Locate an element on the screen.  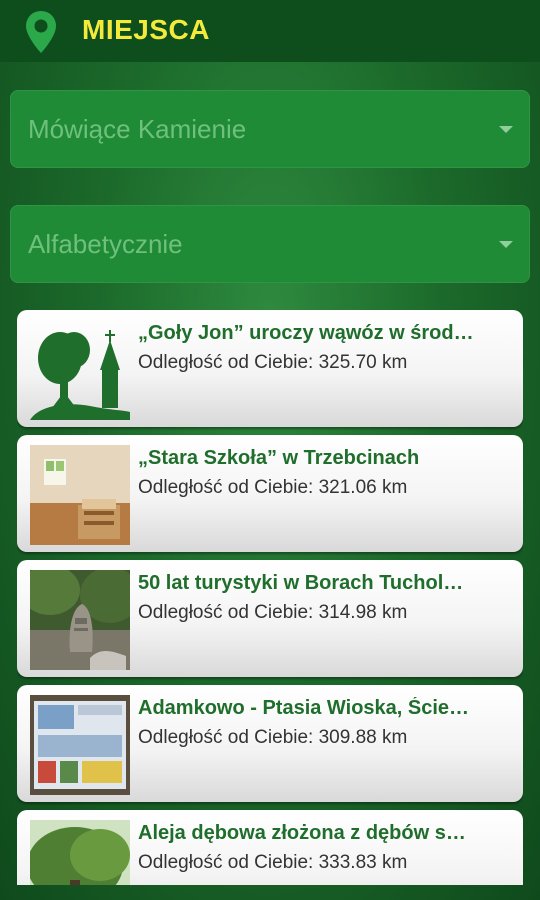
place-distance: Odległość od Ciebie: 325.70 km is located at coordinates (273, 362).